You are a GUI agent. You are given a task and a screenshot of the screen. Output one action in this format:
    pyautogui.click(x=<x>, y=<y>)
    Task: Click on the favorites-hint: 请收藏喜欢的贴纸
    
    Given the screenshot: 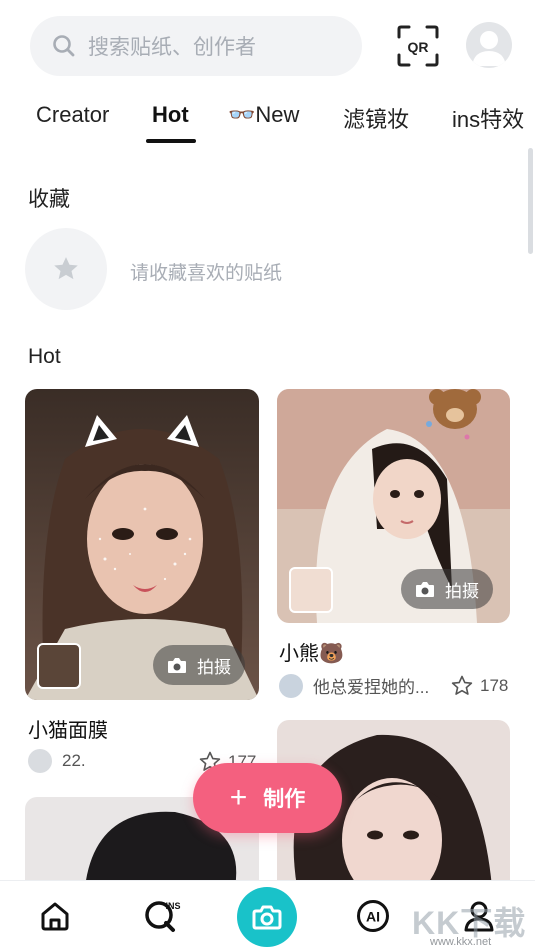 What is the action you would take?
    pyautogui.click(x=206, y=273)
    